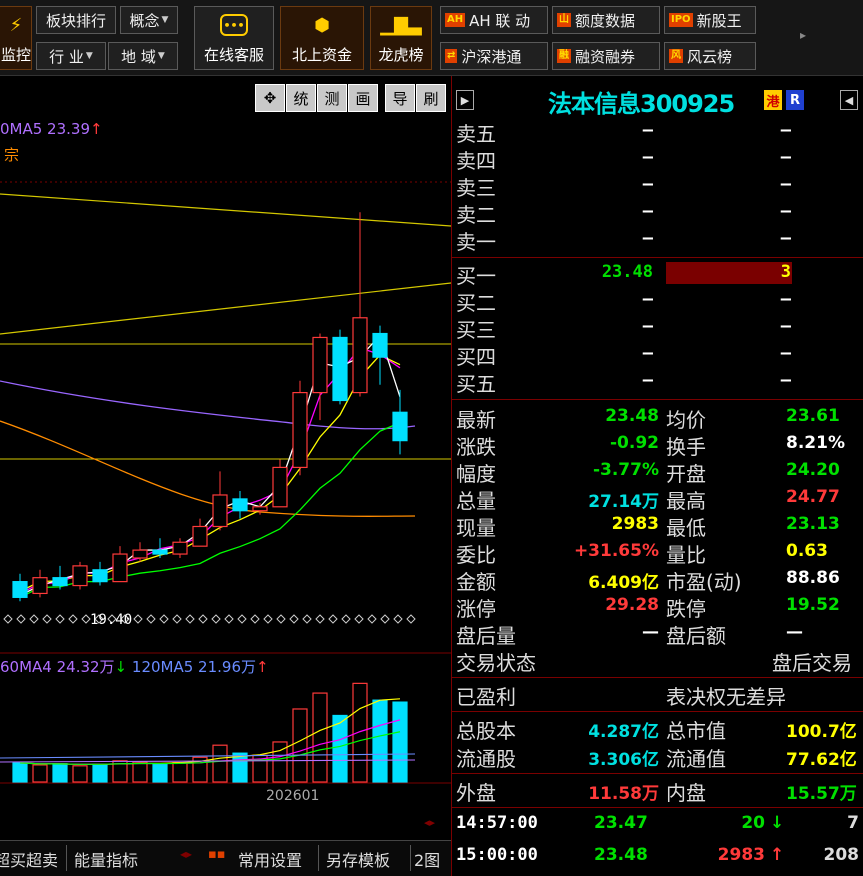  I want to click on measure-tool-button: 测, so click(332, 98).